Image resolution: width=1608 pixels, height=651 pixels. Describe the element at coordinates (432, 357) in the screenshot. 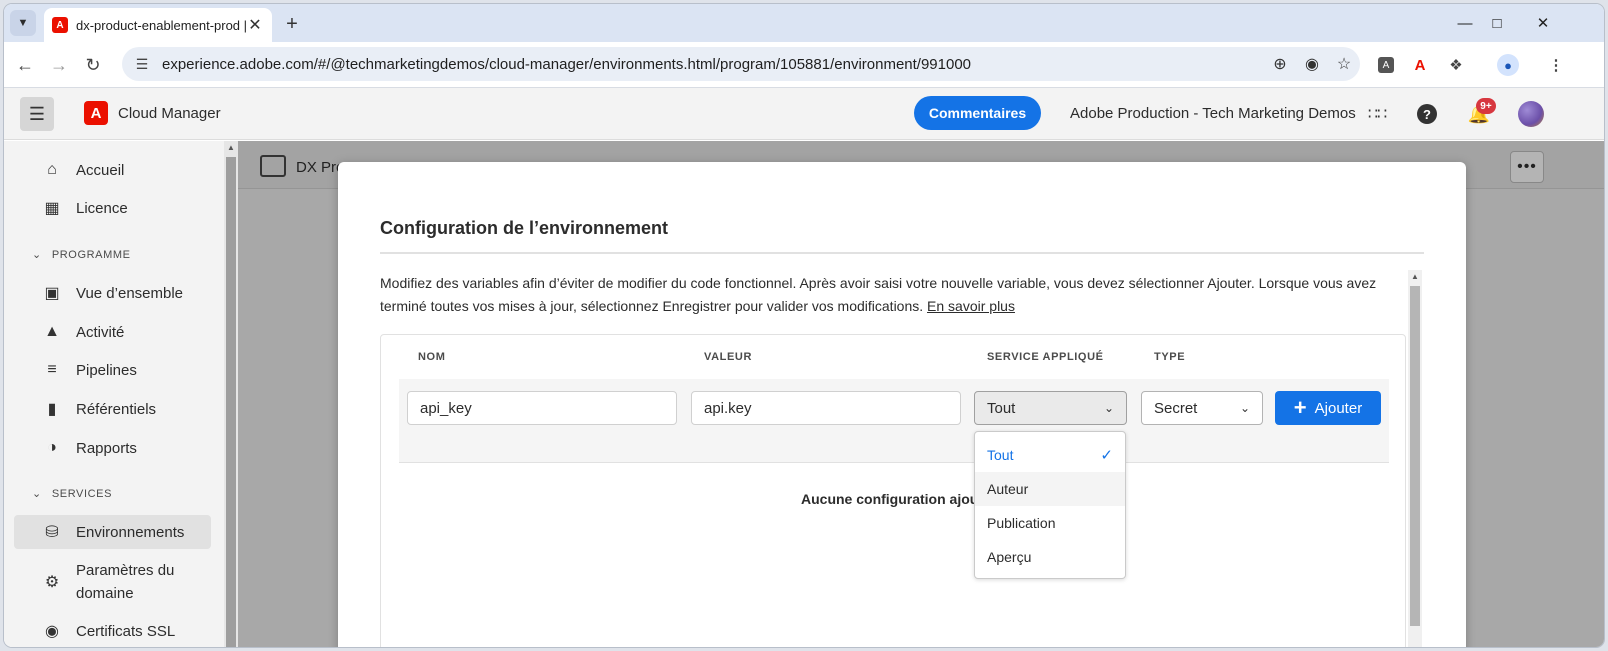

I see `column-header-nom: NOM` at that location.